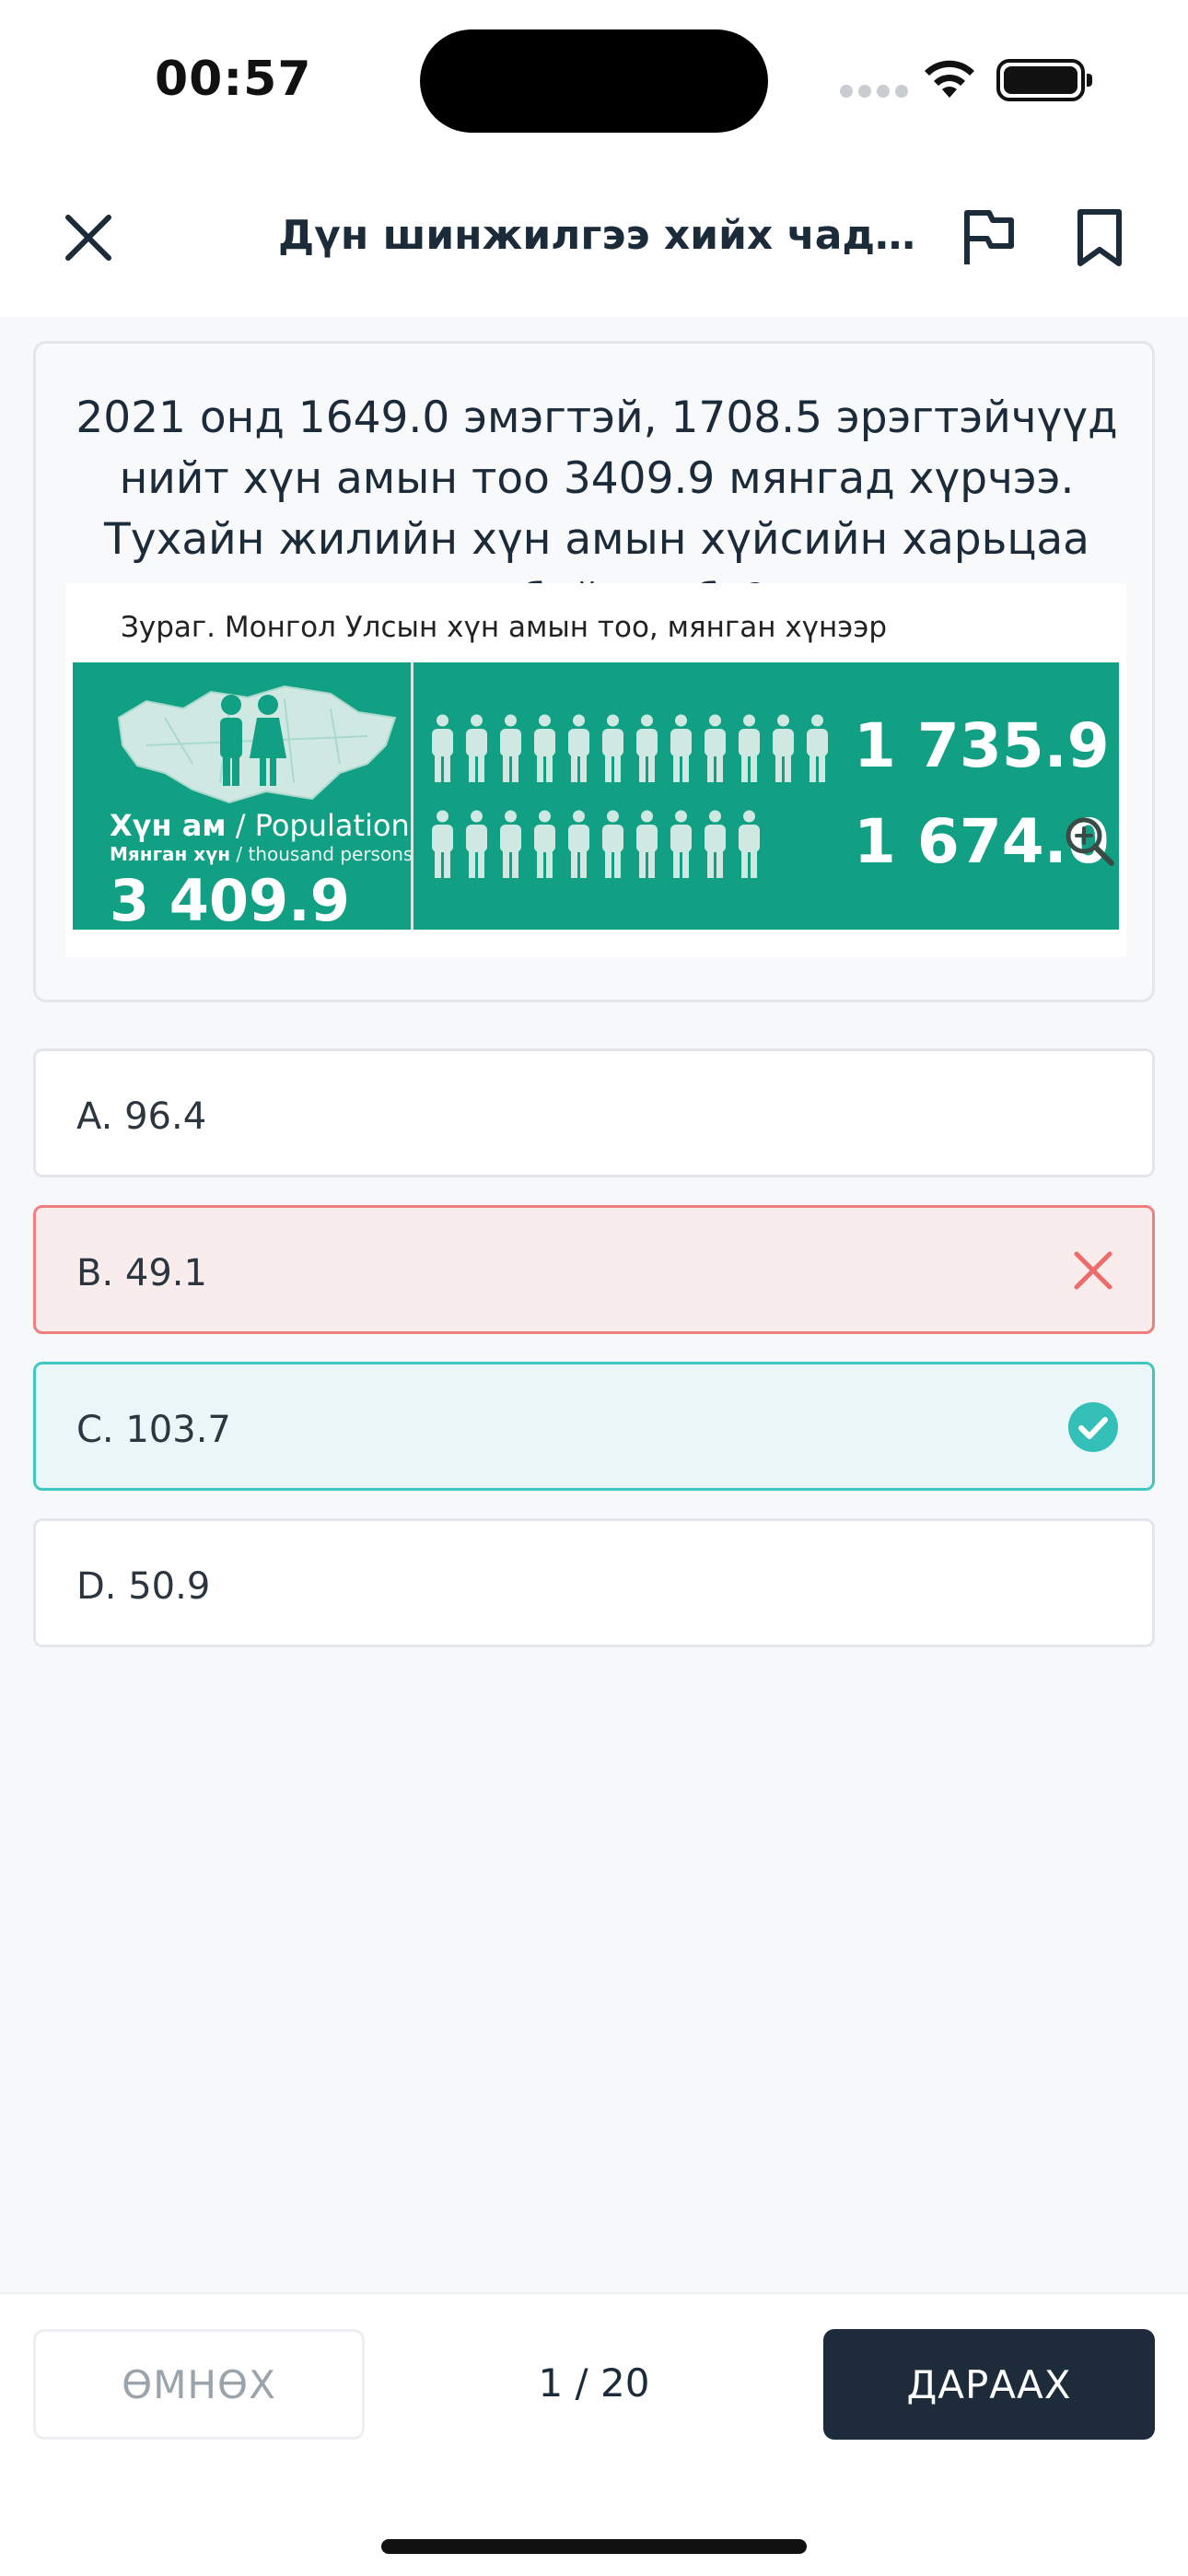  What do you see at coordinates (141, 1116) in the screenshot?
I see `answer-label: A. 96.4` at bounding box center [141, 1116].